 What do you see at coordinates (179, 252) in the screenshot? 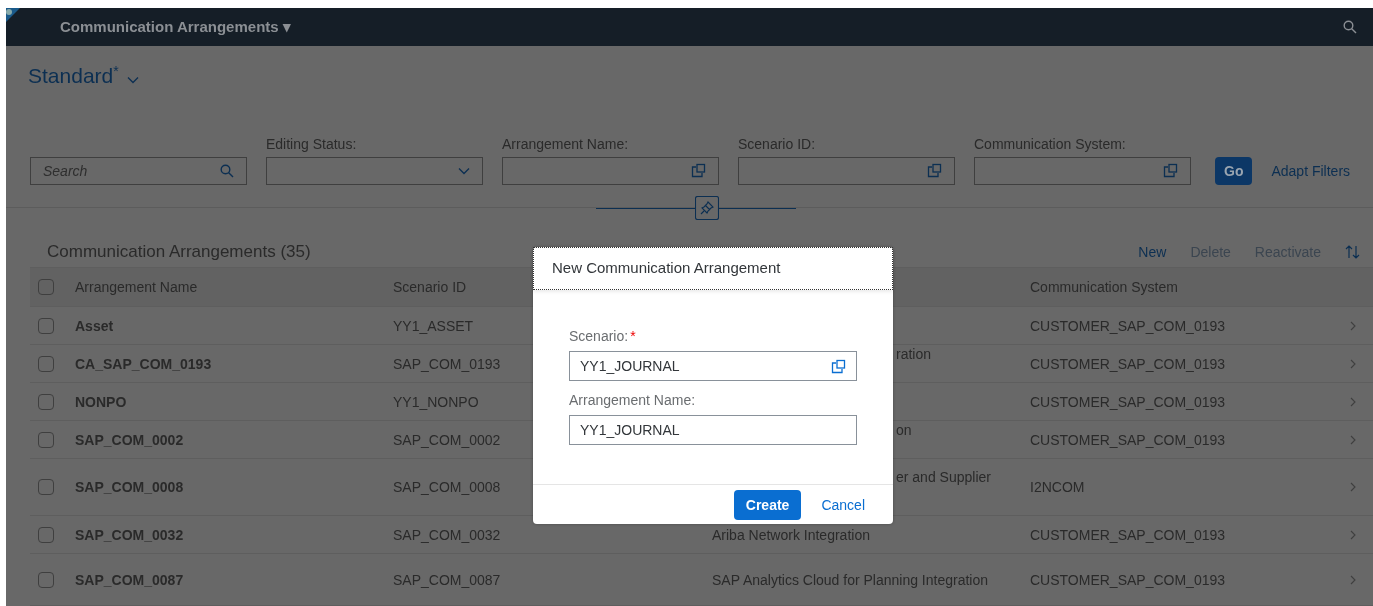
I see `table-title: Communication Arrangements (35)` at bounding box center [179, 252].